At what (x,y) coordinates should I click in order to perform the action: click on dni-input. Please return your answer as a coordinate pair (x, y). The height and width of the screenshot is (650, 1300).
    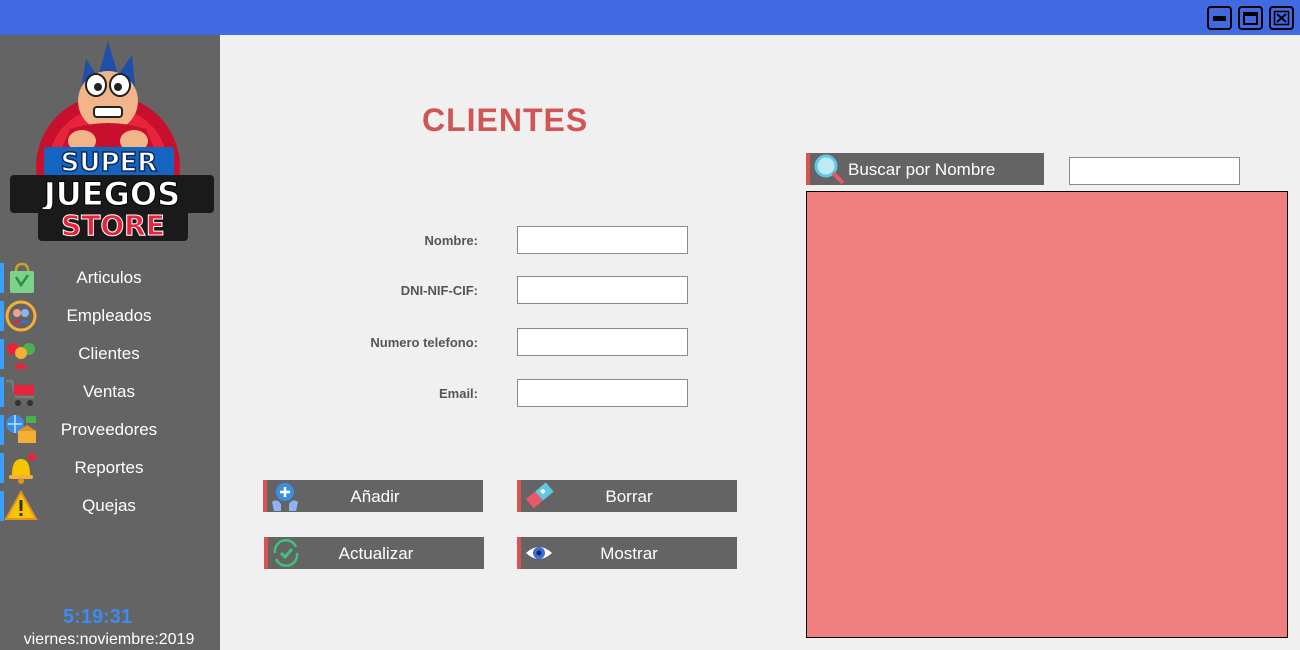
    Looking at the image, I should click on (602, 290).